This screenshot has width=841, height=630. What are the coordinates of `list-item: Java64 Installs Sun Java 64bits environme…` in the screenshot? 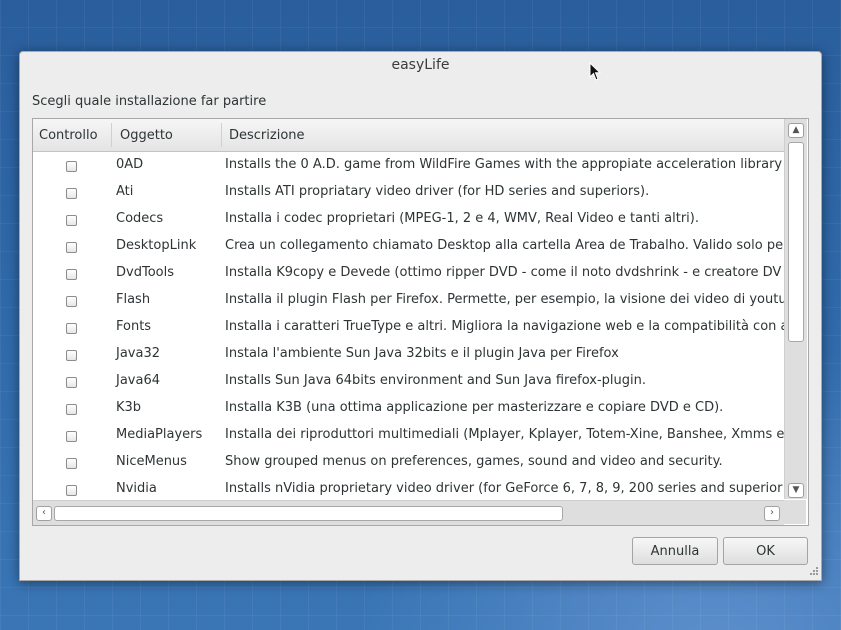 It's located at (408, 381).